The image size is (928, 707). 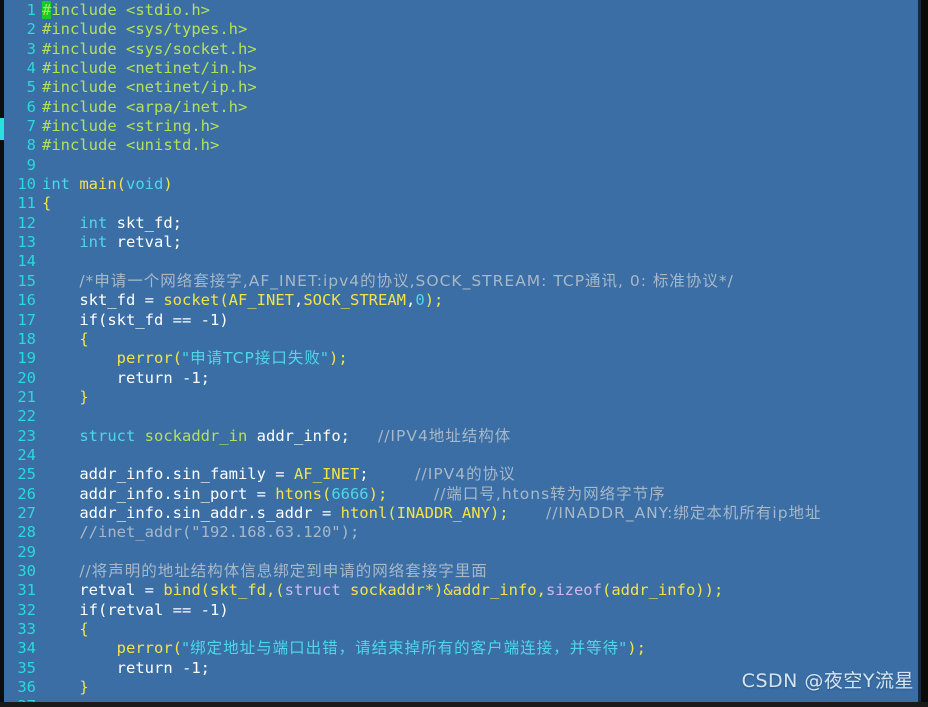 I want to click on line-content: #include <string.h>, so click(x=482, y=126).